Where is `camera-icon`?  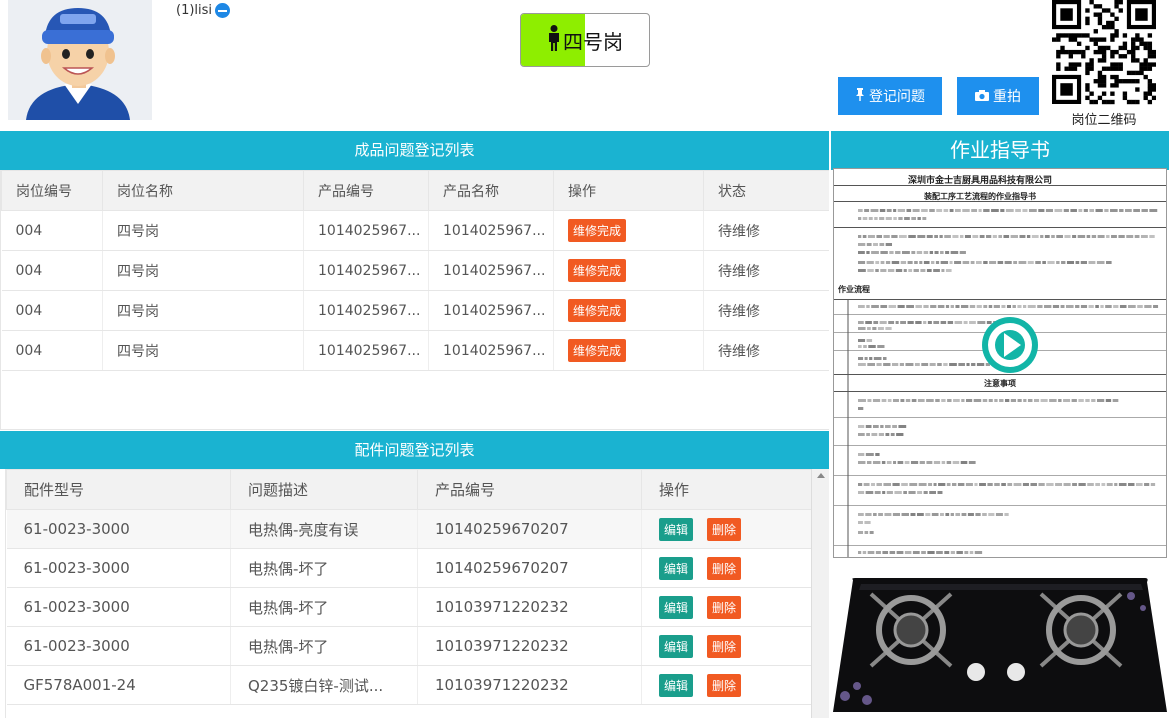
camera-icon is located at coordinates (982, 96).